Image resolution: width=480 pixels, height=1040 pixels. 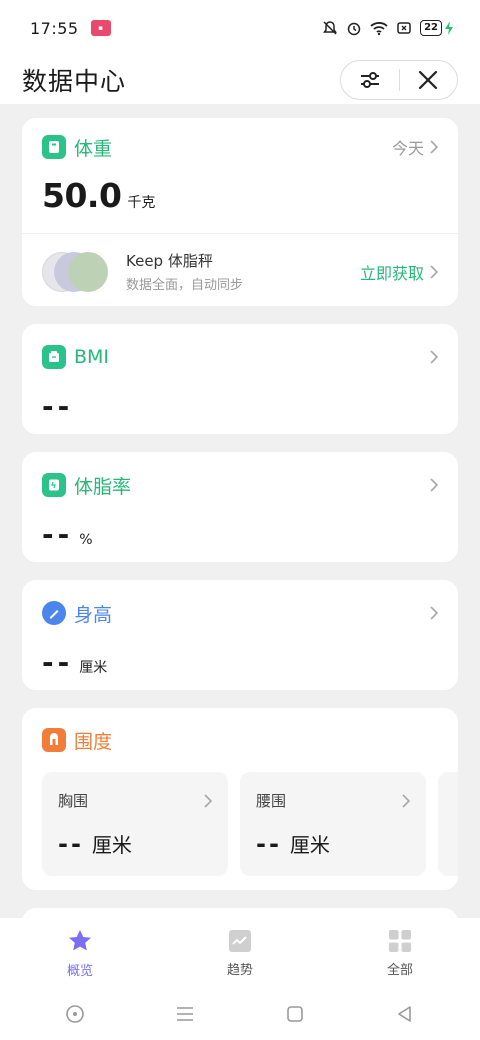 What do you see at coordinates (240, 940) in the screenshot?
I see `trend-icon` at bounding box center [240, 940].